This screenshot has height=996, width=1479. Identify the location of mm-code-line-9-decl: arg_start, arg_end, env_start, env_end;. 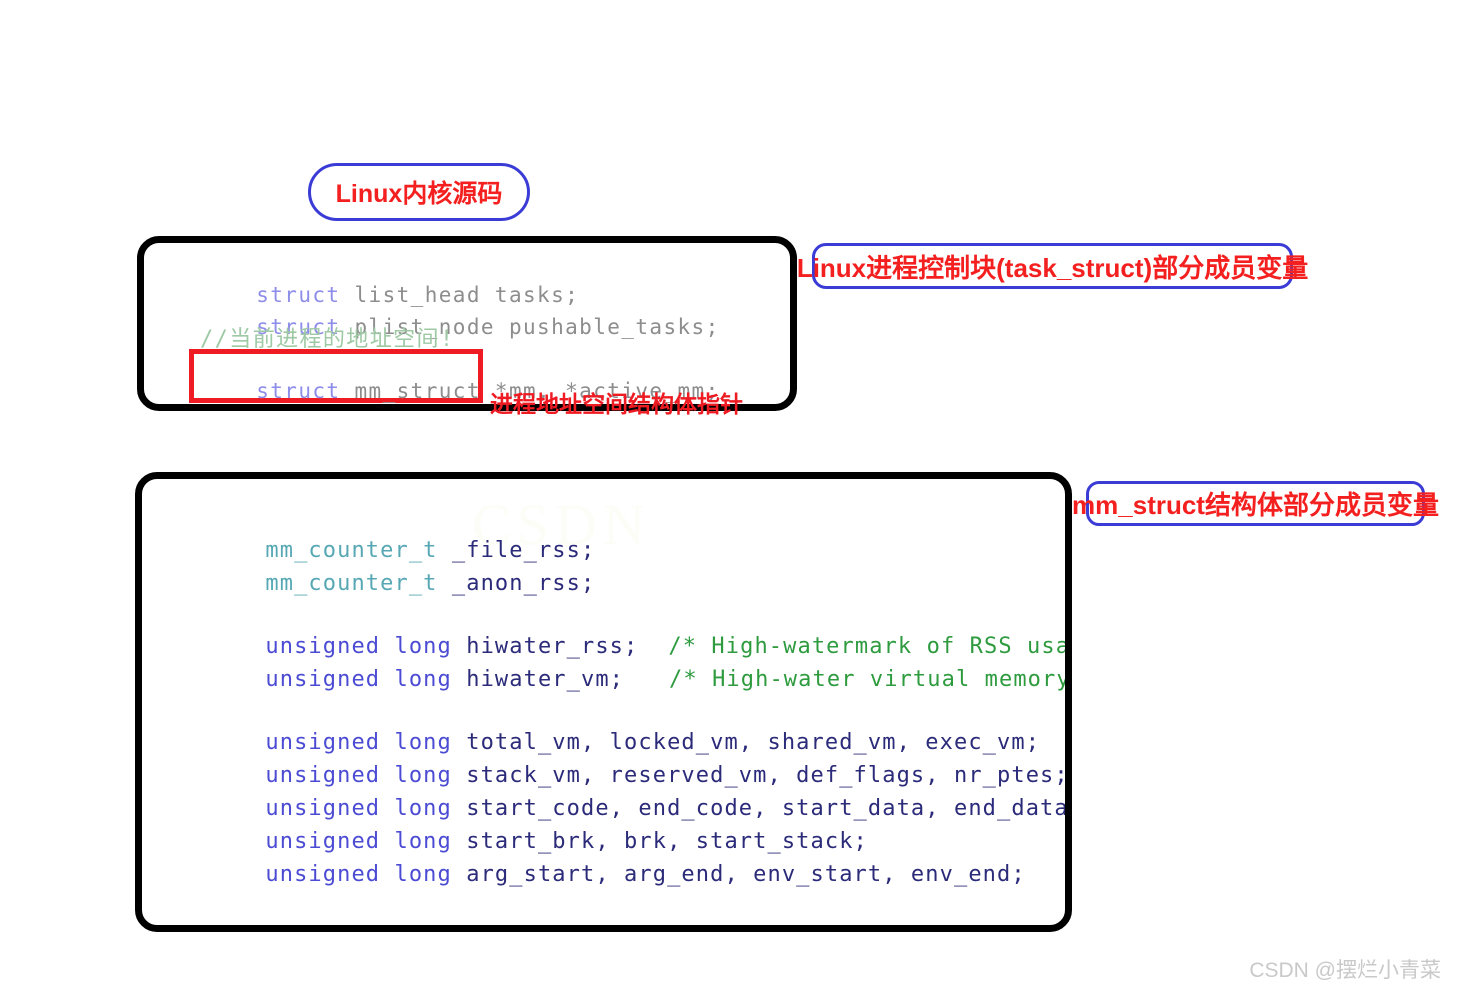
(738, 874).